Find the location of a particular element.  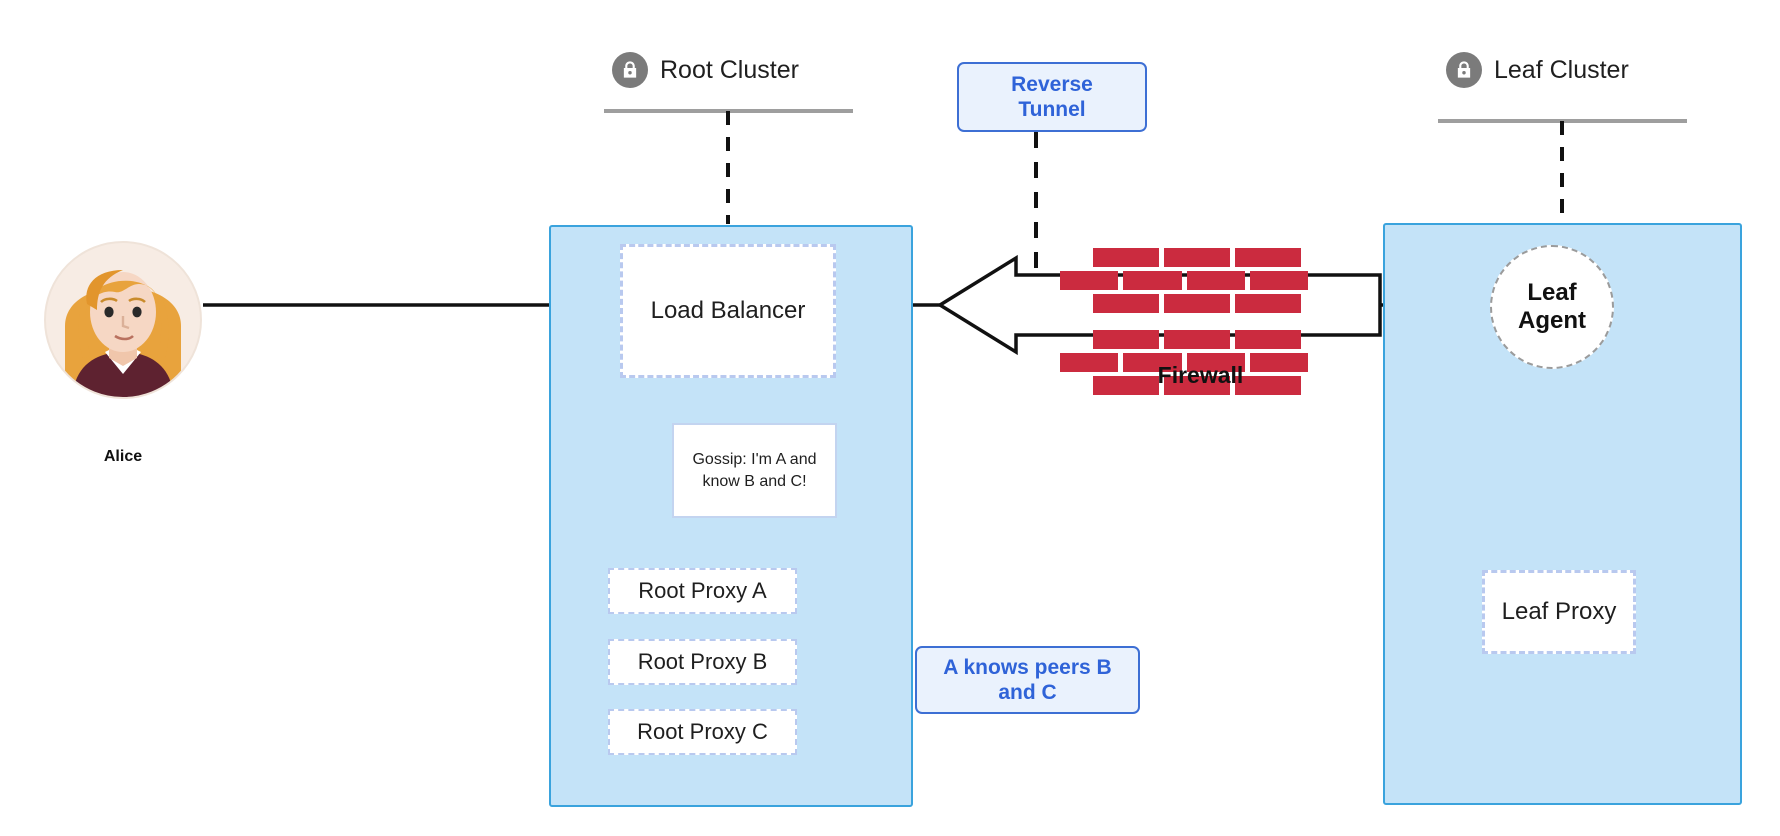

reverse-tunnel-line1: Reverse is located at coordinates (1052, 84).